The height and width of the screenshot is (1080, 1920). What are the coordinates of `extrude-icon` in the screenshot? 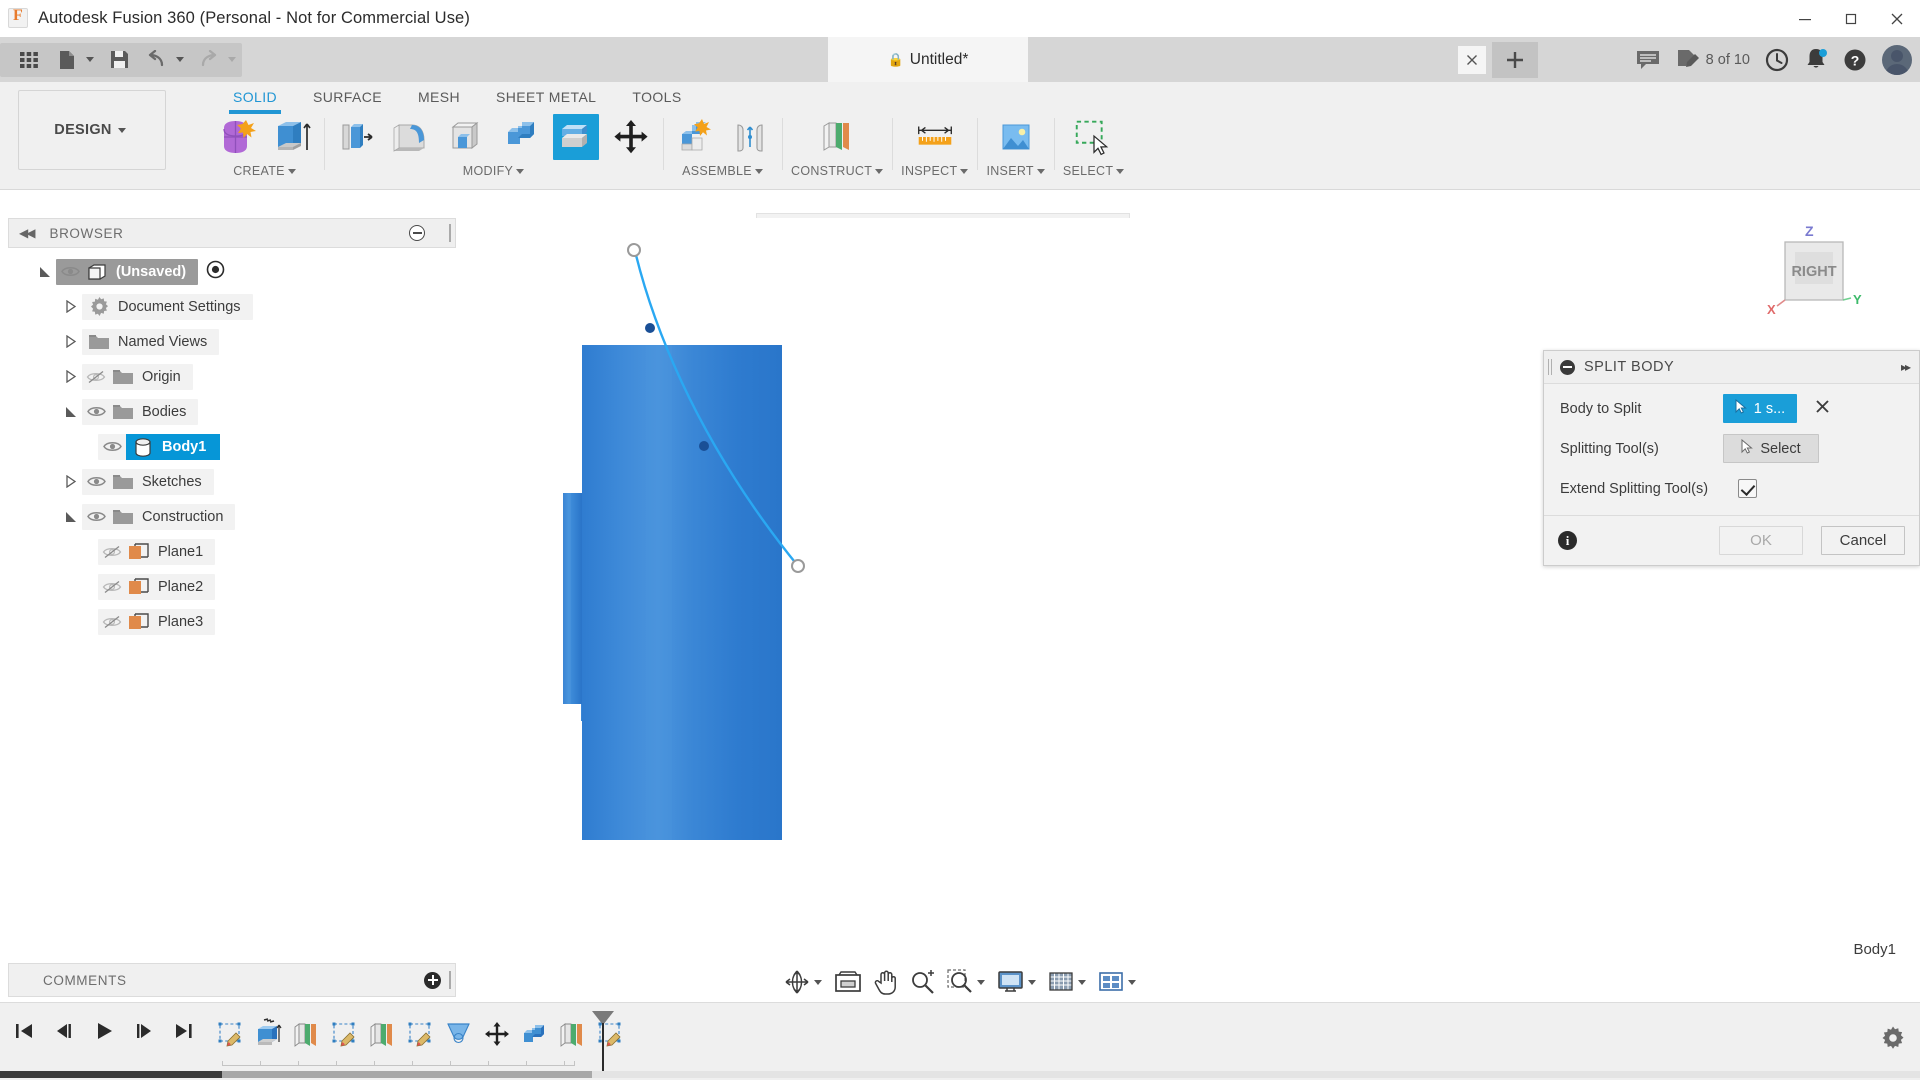 It's located at (292, 137).